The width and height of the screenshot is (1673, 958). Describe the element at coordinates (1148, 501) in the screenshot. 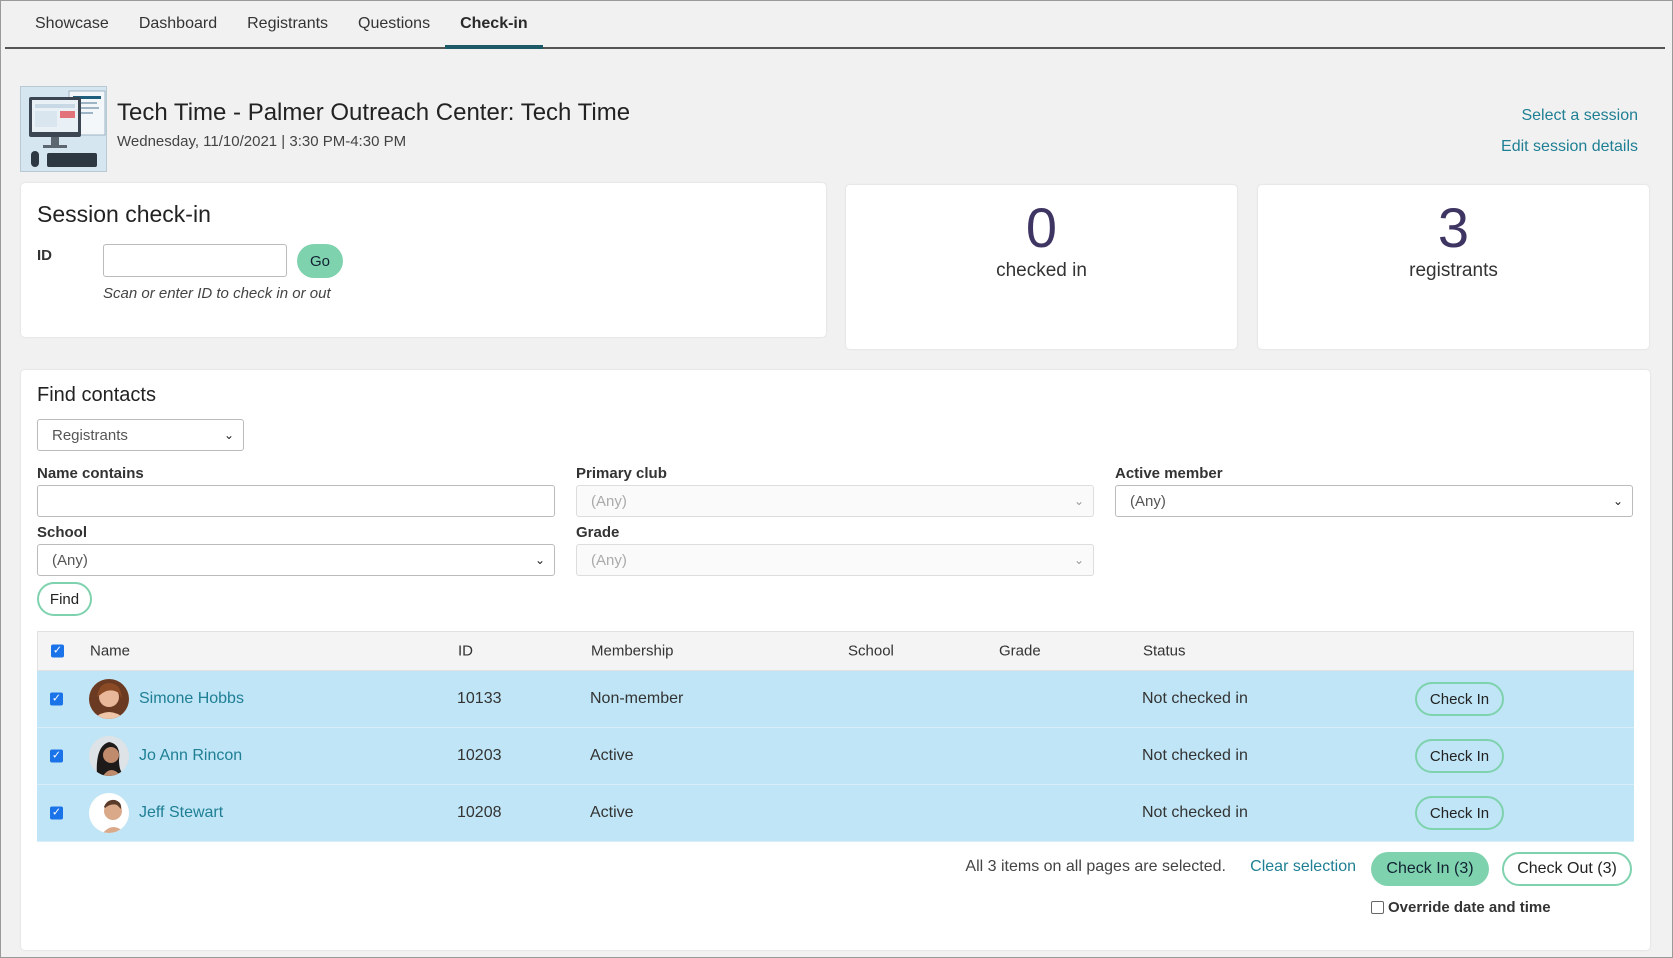

I see `active-member-value: (Any)` at that location.